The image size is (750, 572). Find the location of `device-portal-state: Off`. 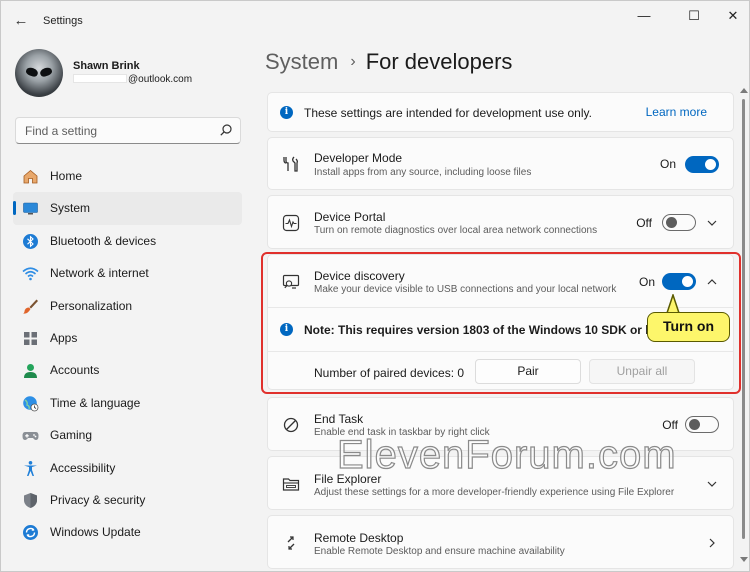

device-portal-state: Off is located at coordinates (644, 223).